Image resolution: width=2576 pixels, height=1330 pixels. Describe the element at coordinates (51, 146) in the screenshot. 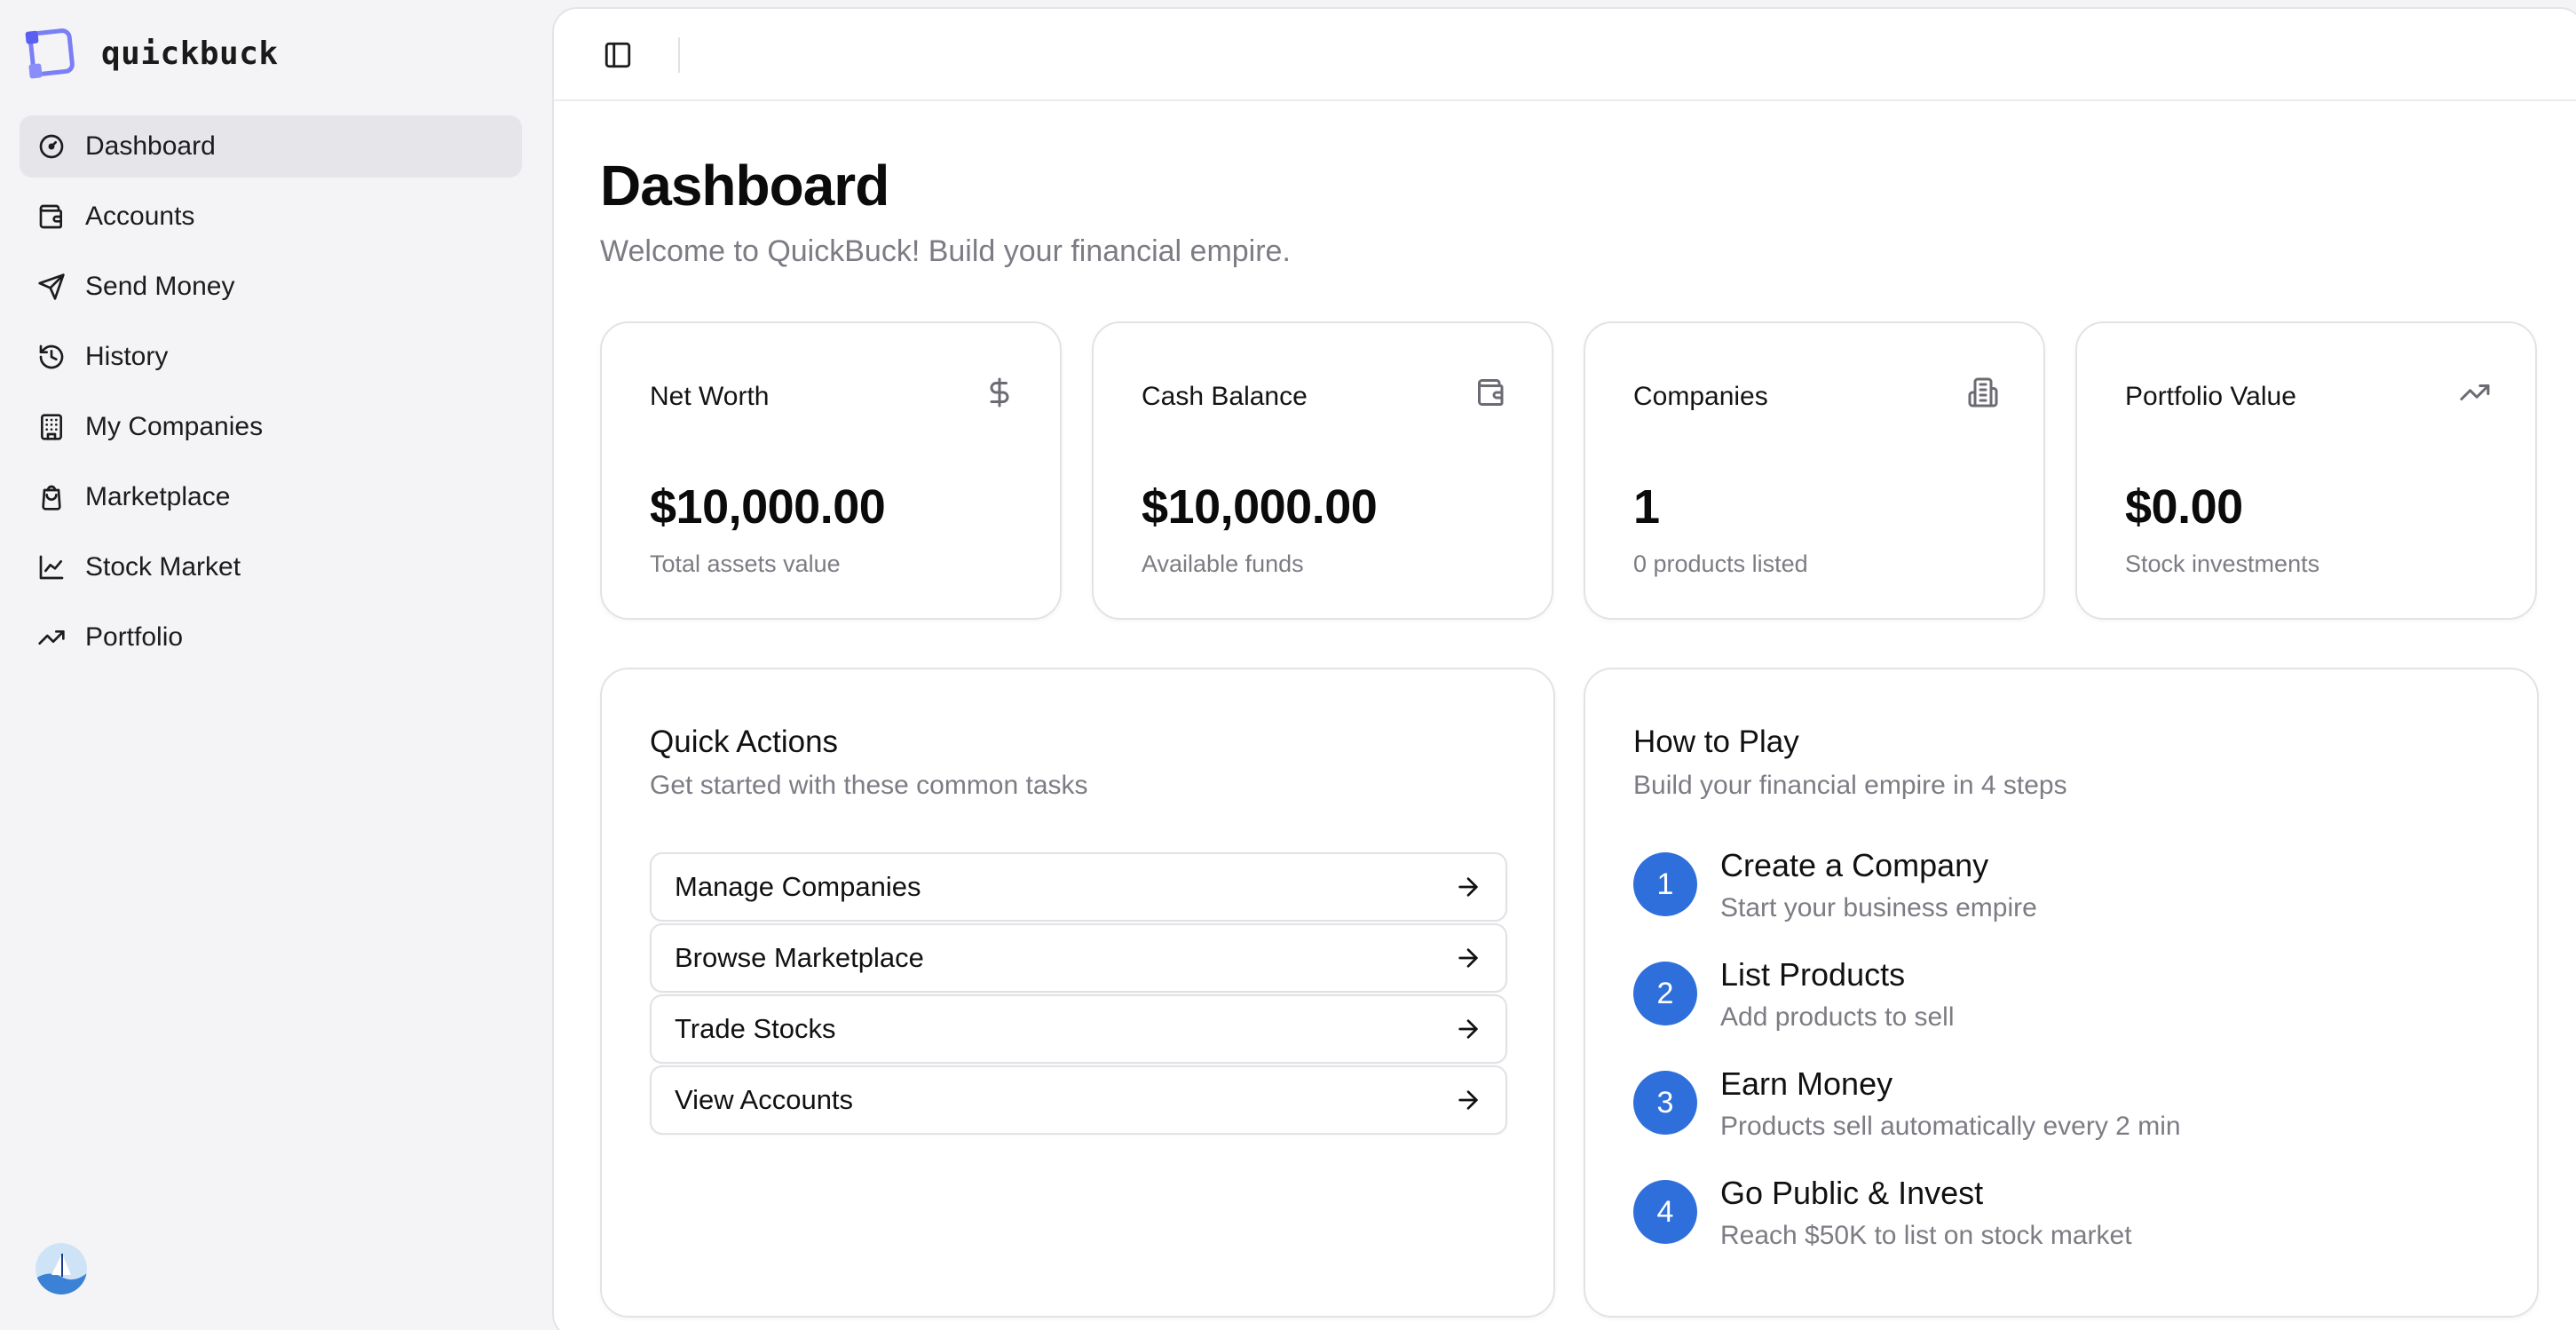

I see `gauge-icon` at that location.